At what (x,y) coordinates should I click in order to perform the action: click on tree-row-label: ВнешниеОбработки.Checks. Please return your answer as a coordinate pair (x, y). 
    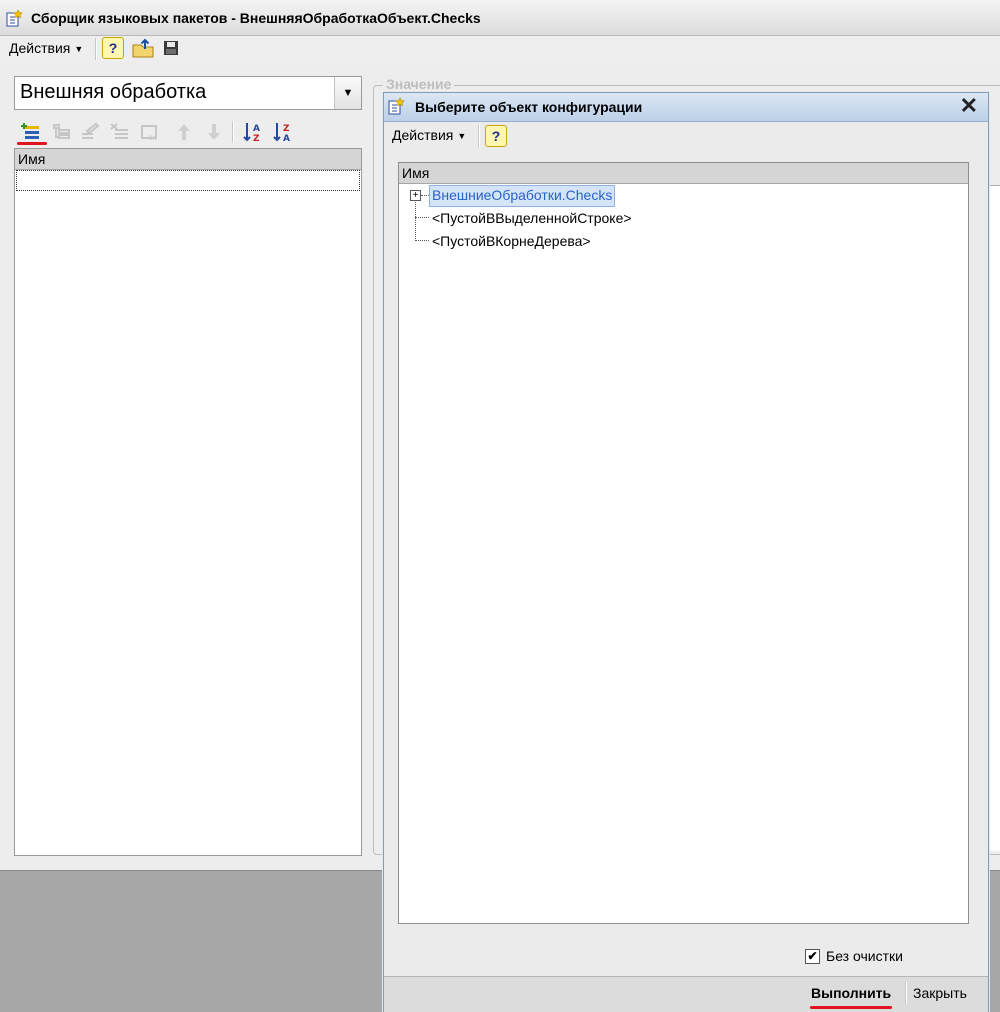
    Looking at the image, I should click on (522, 195).